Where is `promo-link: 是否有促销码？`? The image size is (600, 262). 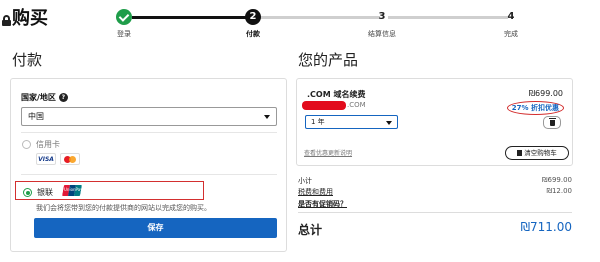 promo-link: 是否有促销码？ is located at coordinates (435, 204).